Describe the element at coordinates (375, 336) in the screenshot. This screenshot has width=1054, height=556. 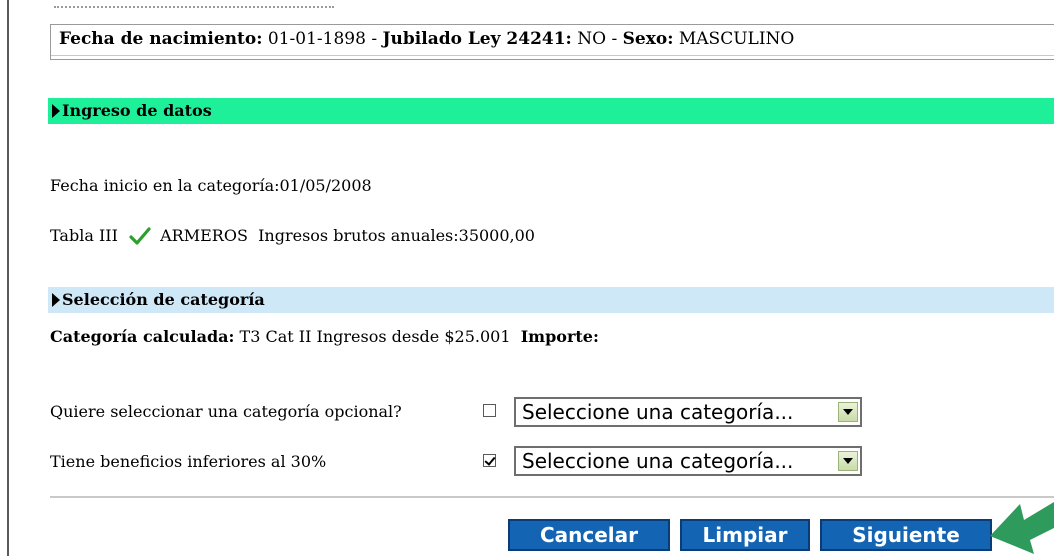
I see `calculated-category-value: T3 Cat II Ingresos desde $25.001` at that location.